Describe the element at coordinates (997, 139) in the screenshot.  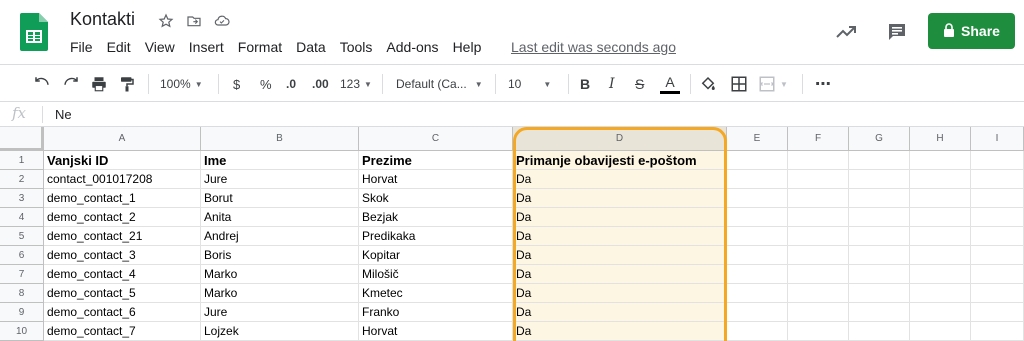
I see `column-header-i: I` at that location.